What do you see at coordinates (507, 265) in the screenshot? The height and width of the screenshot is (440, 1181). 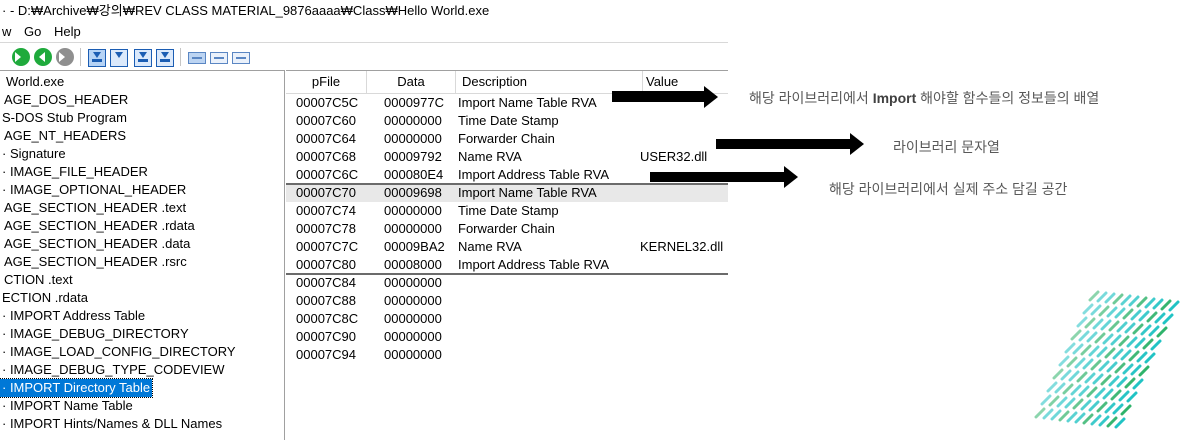 I see `table-row: 00007C80 00008000 Import Address Table RVA` at bounding box center [507, 265].